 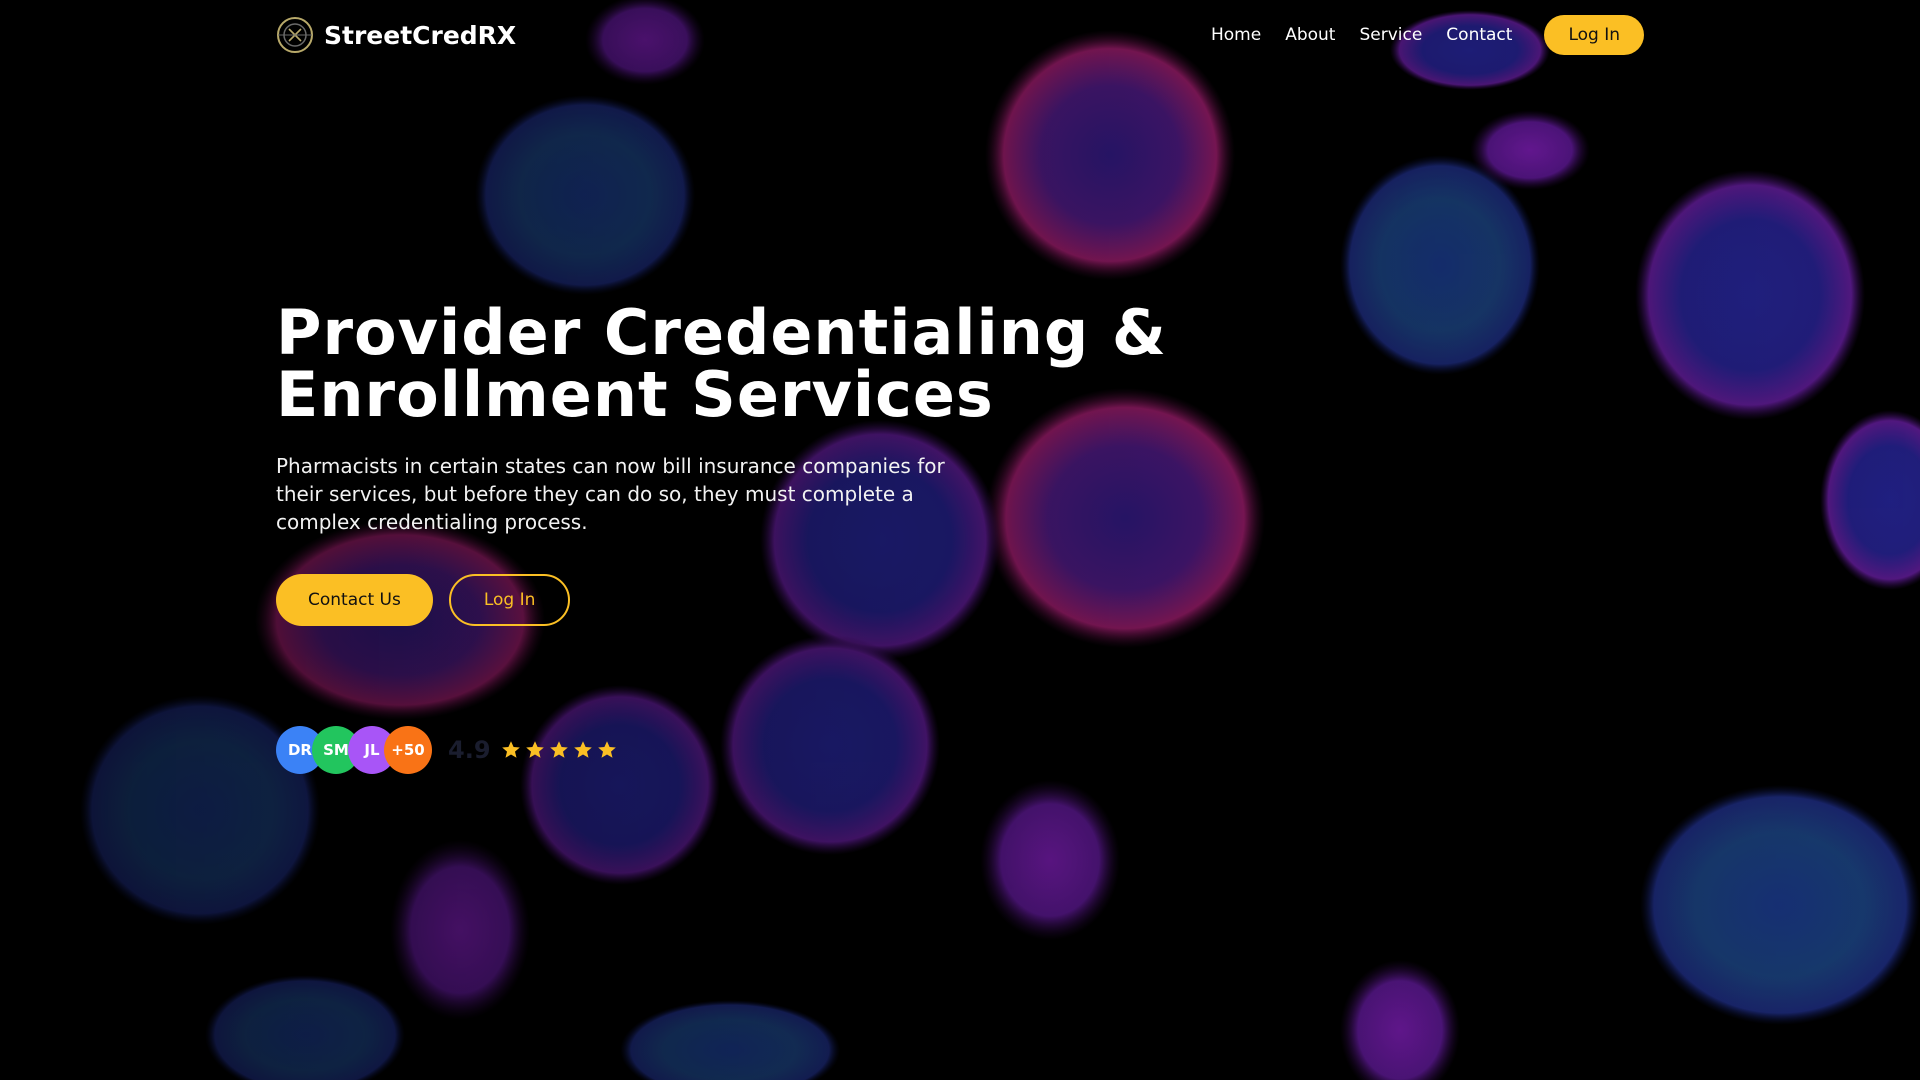 What do you see at coordinates (354, 750) in the screenshot?
I see `avatar-group: DR SM JL +50` at bounding box center [354, 750].